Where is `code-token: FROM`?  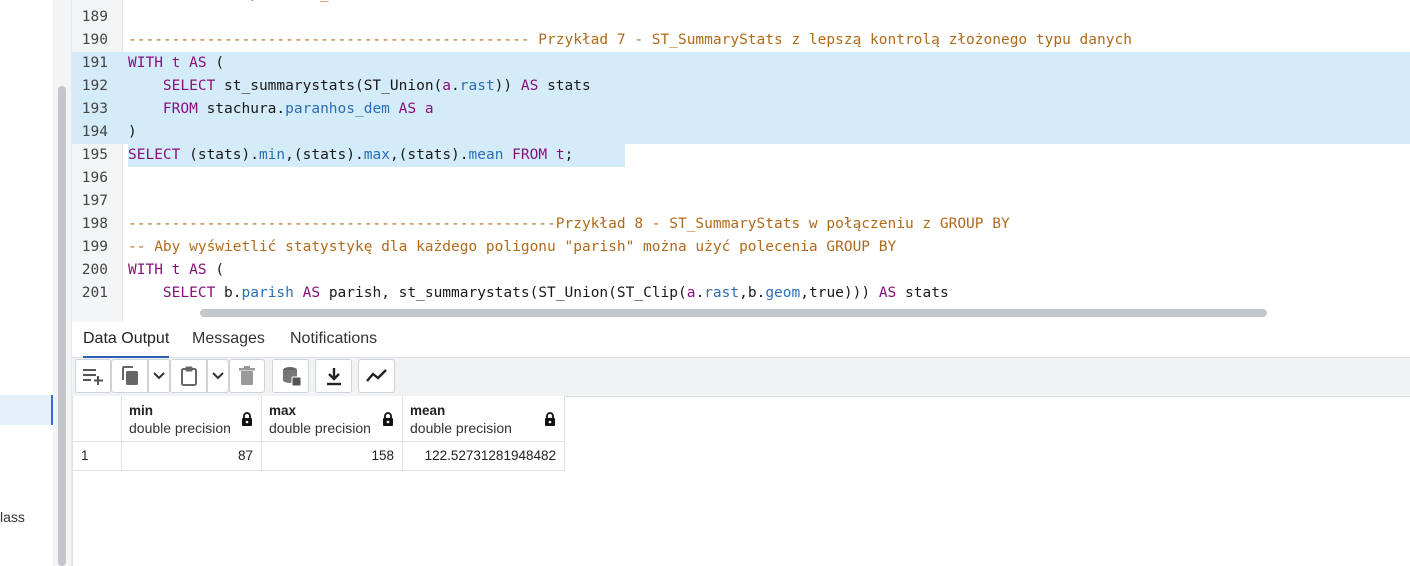
code-token: FROM is located at coordinates (184, 109).